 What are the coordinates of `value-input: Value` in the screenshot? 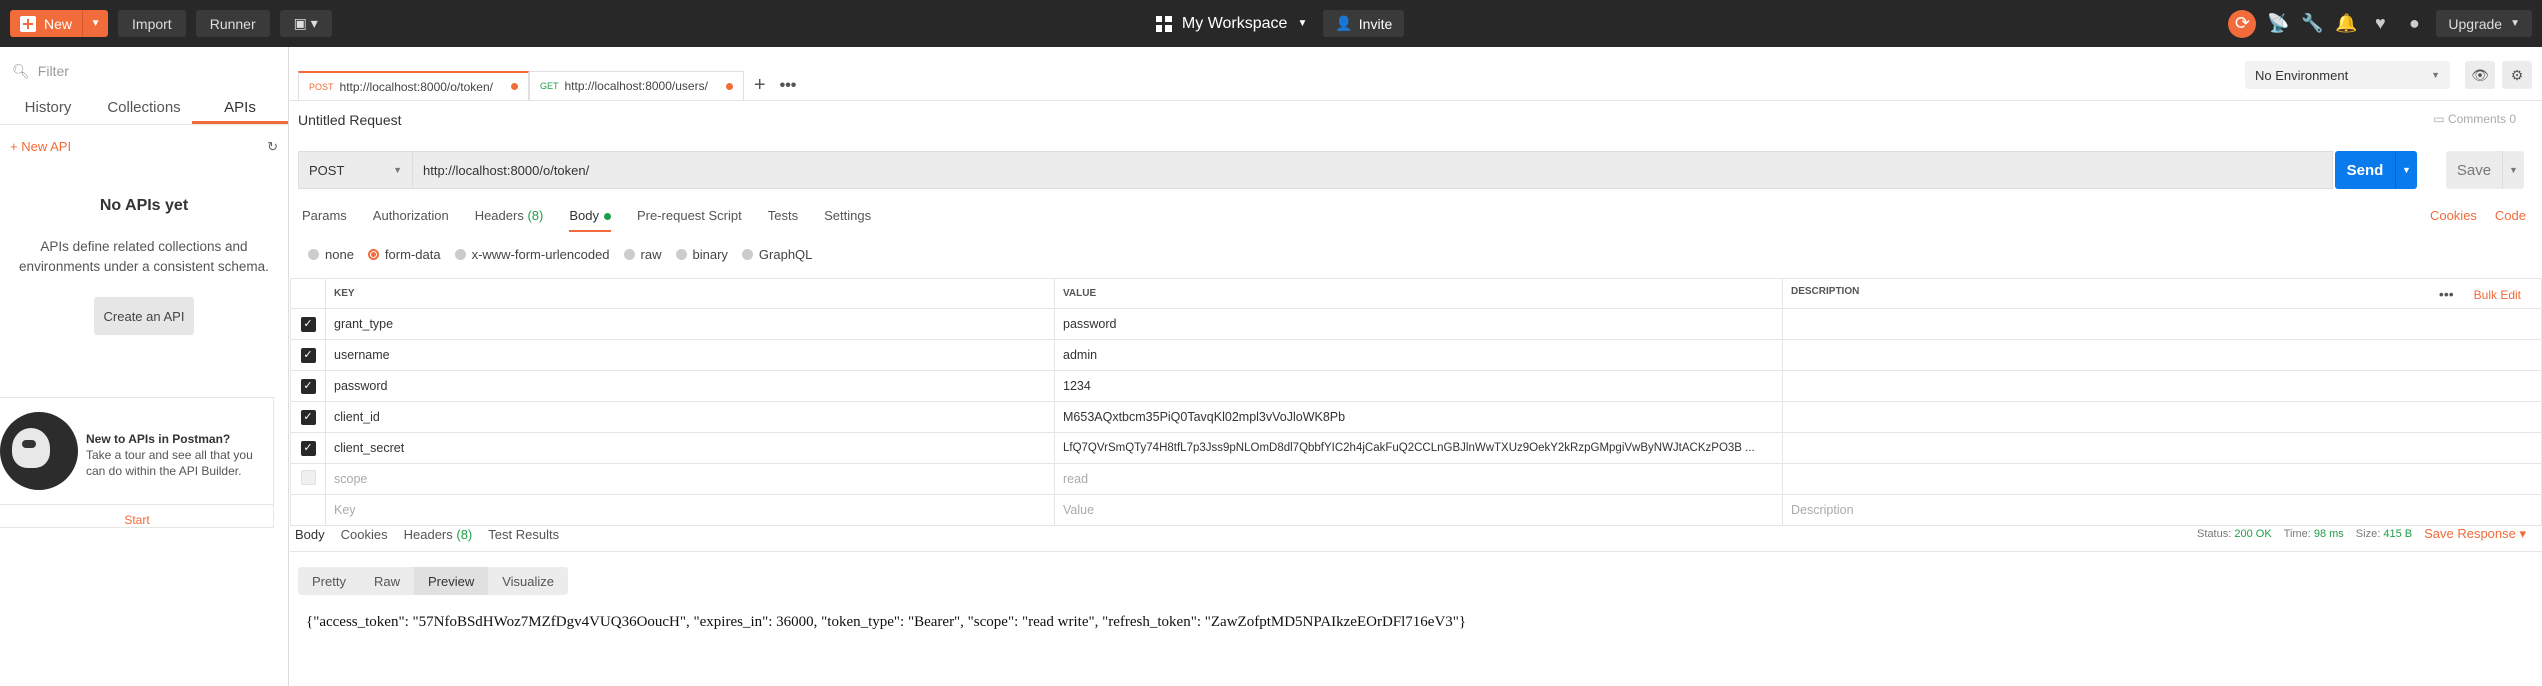 It's located at (1418, 510).